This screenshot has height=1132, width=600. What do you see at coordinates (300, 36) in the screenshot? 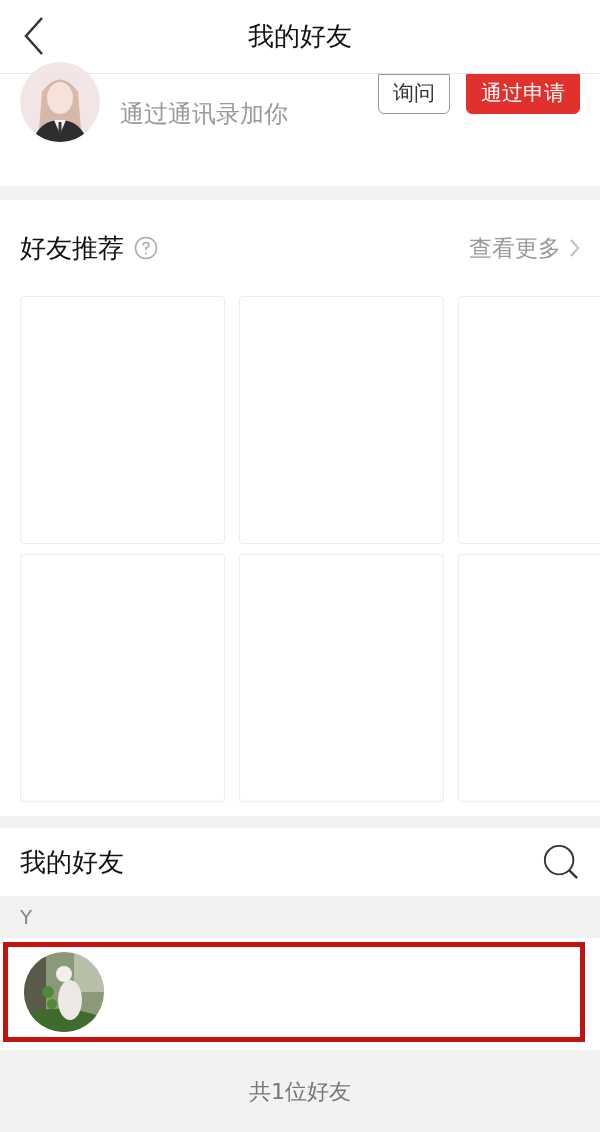
I see `page-title: 我的好友` at bounding box center [300, 36].